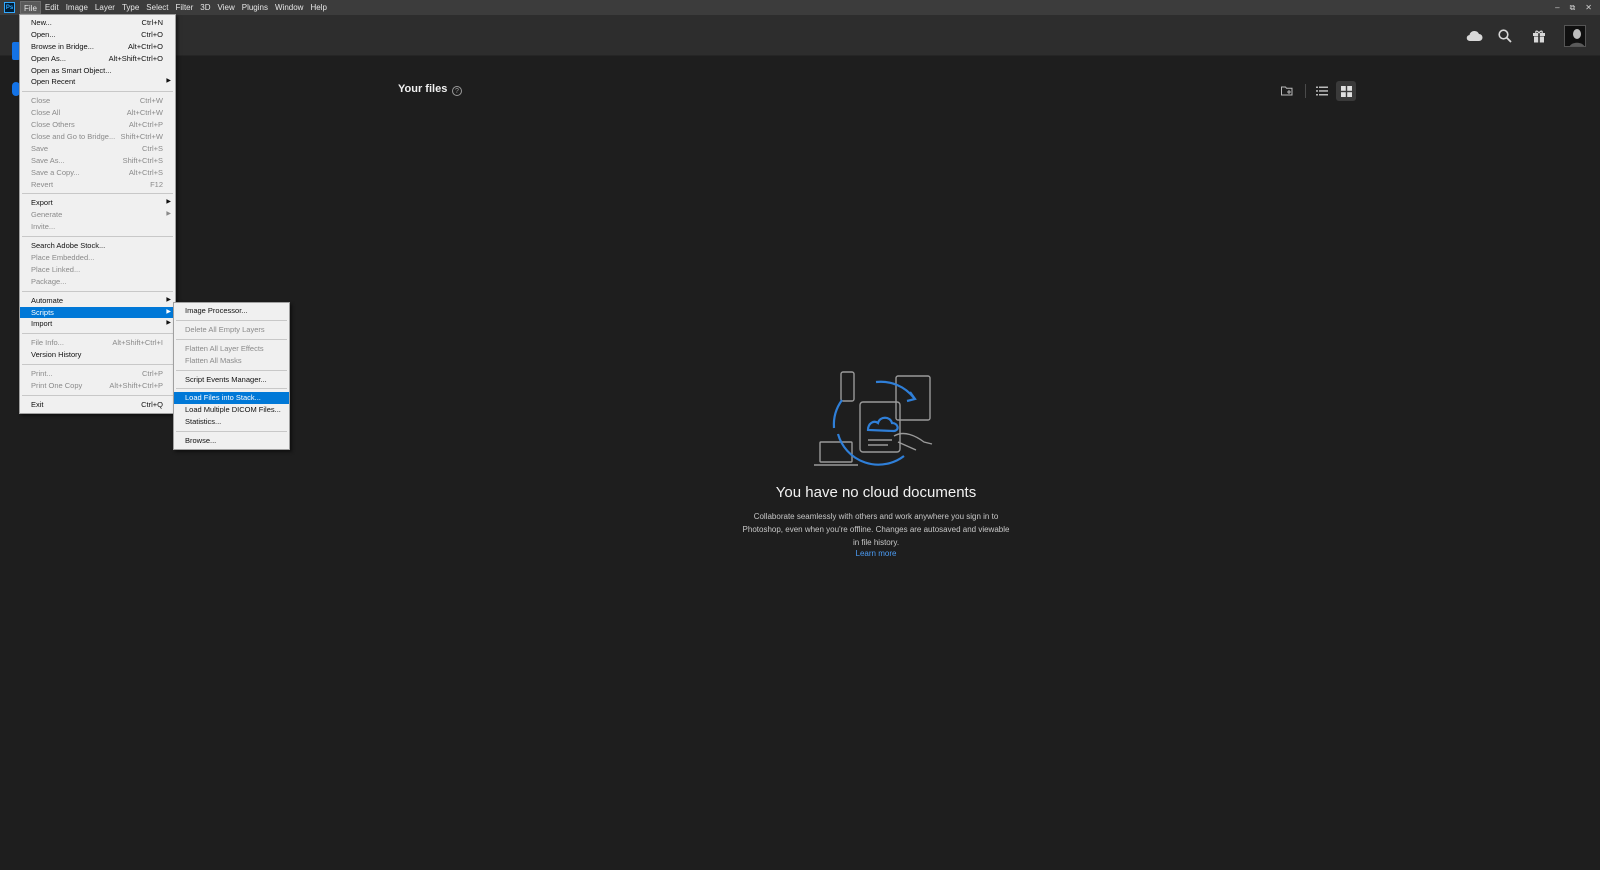  Describe the element at coordinates (97, 215) in the screenshot. I see `file-menu-item-generate: Generate ▶` at that location.